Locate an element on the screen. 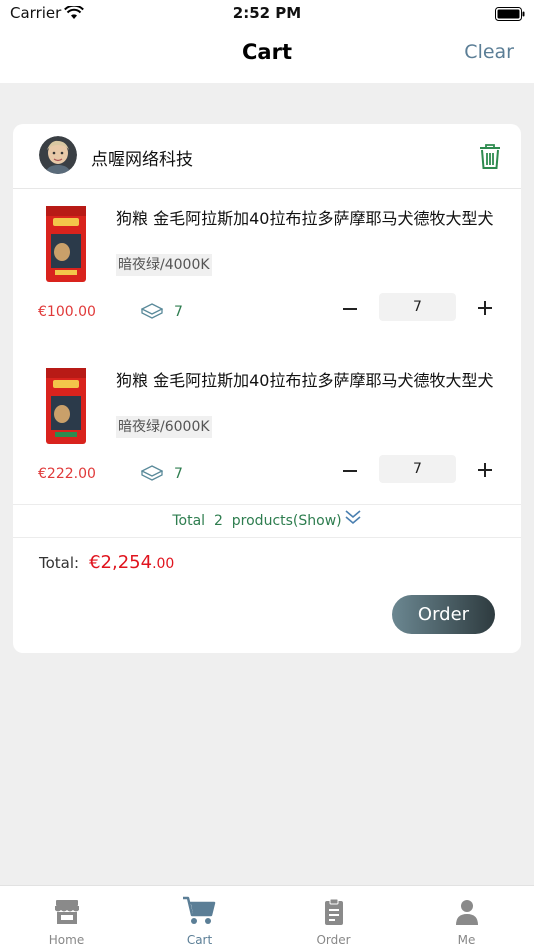 Image resolution: width=534 pixels, height=951 pixels. order-button: Order is located at coordinates (443, 614).